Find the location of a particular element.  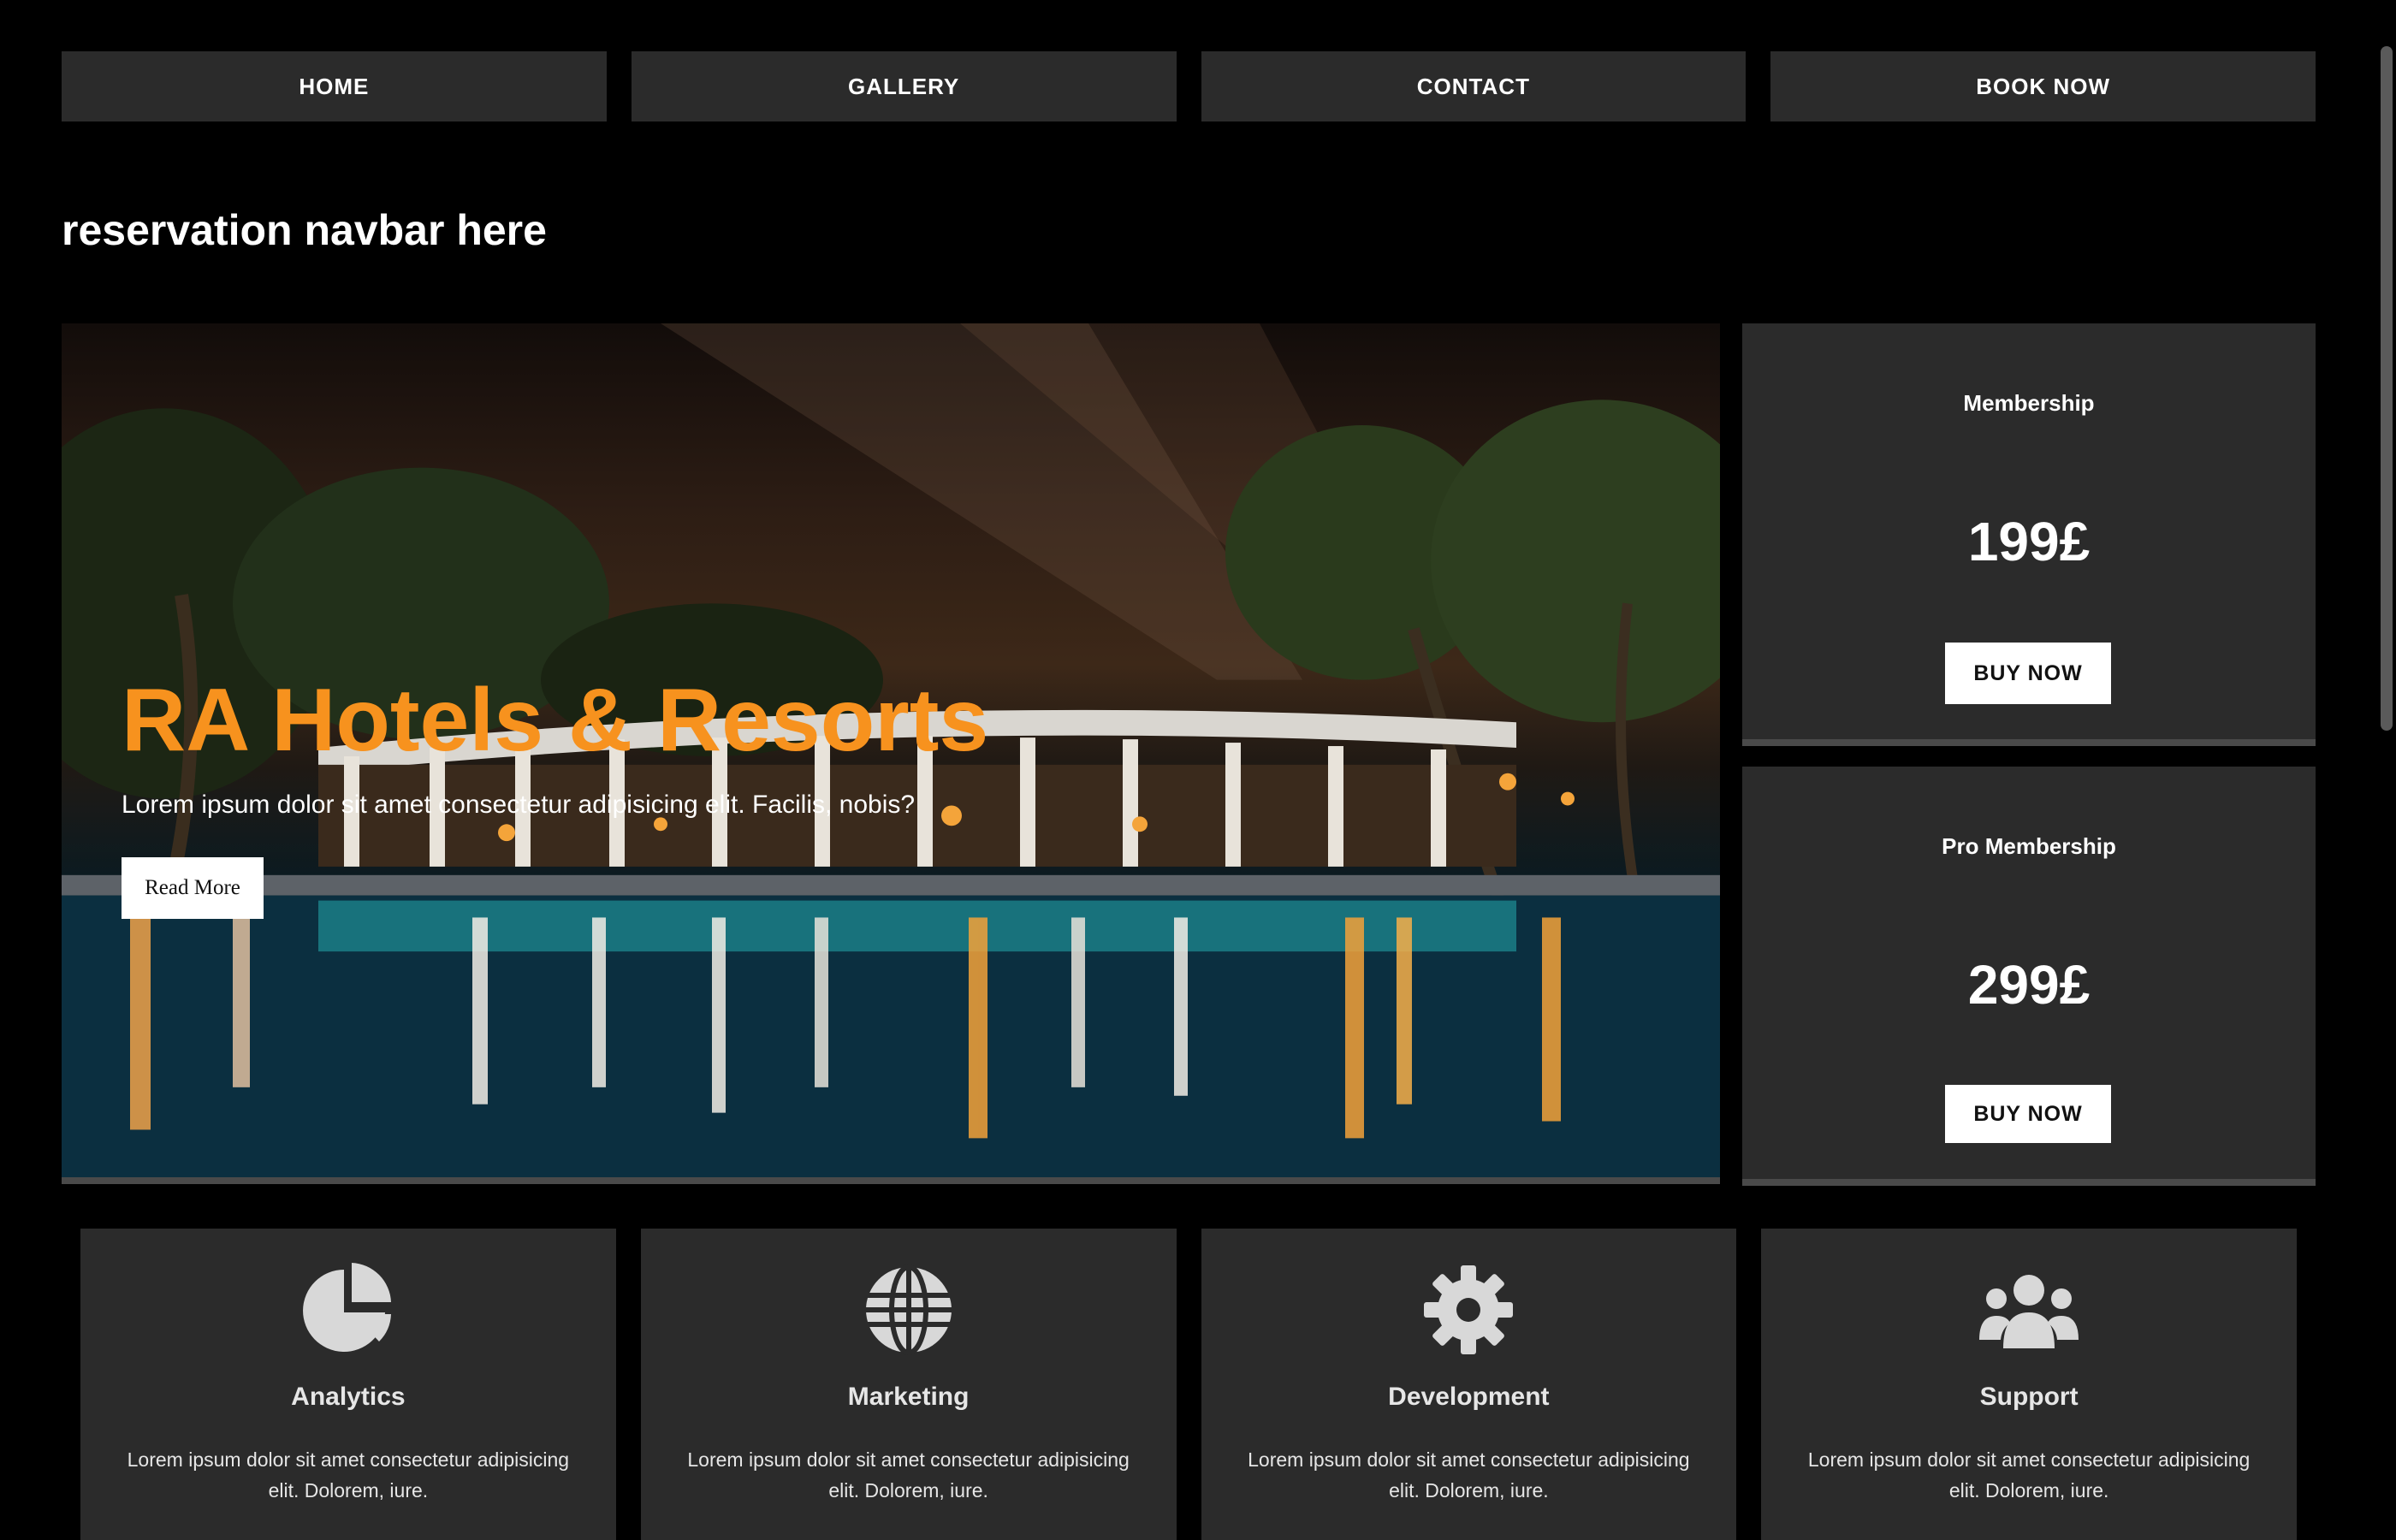

nav-book-now-button: BOOK NOW is located at coordinates (2043, 86).